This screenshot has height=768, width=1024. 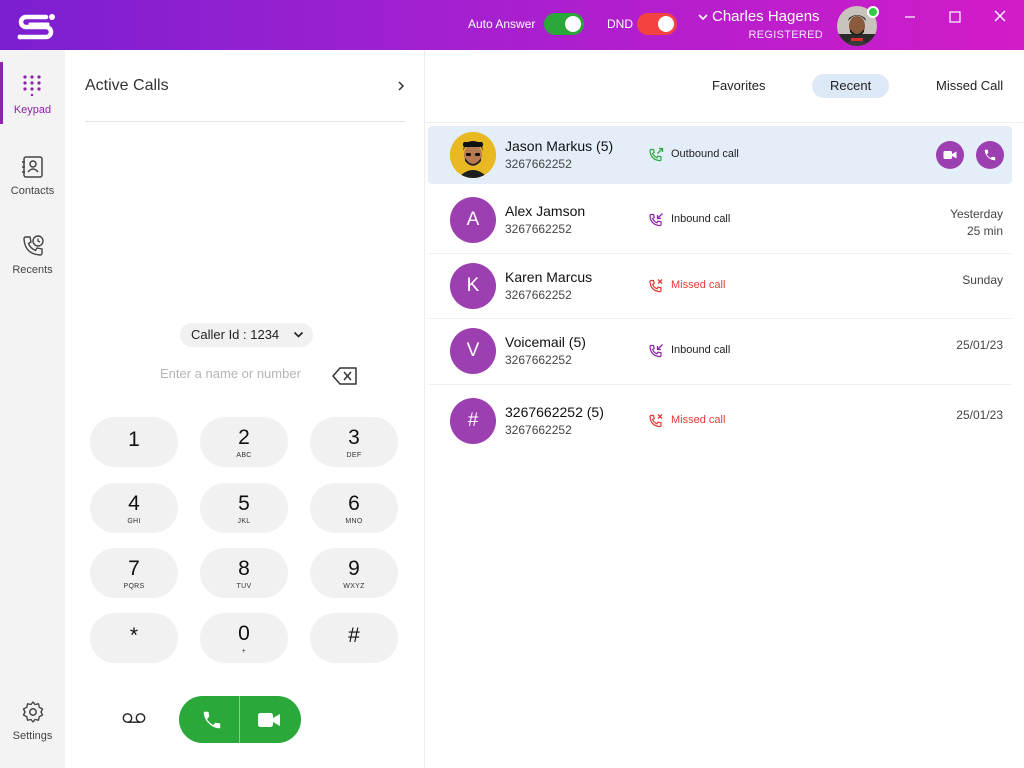 I want to click on chevron-down-icon, so click(x=703, y=17).